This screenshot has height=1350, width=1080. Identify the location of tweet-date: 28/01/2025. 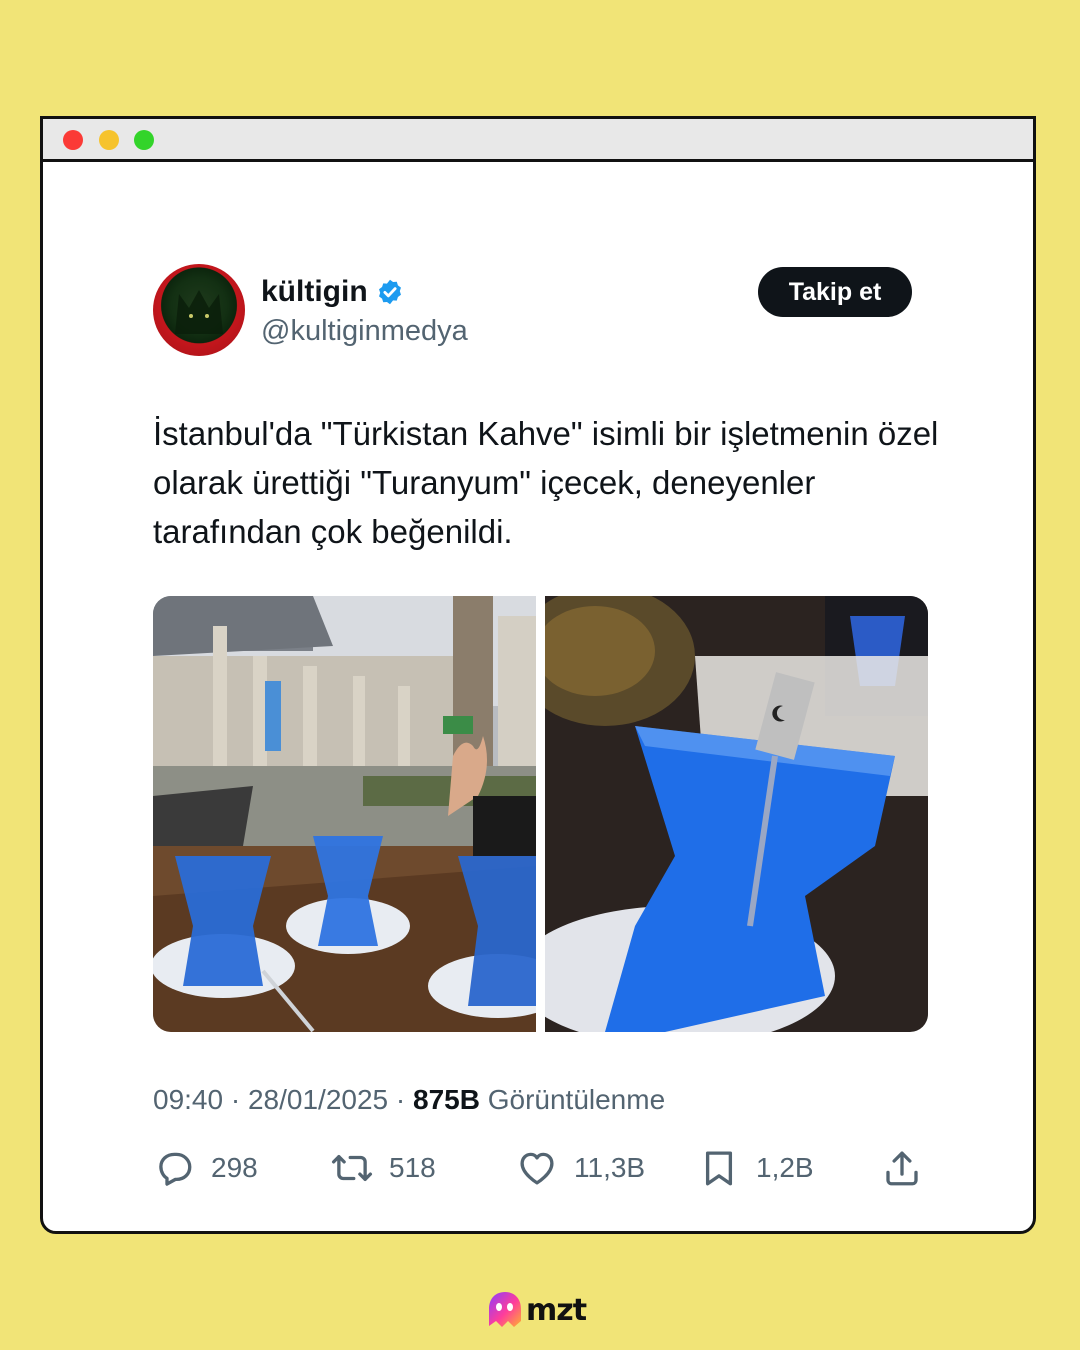
(318, 1099).